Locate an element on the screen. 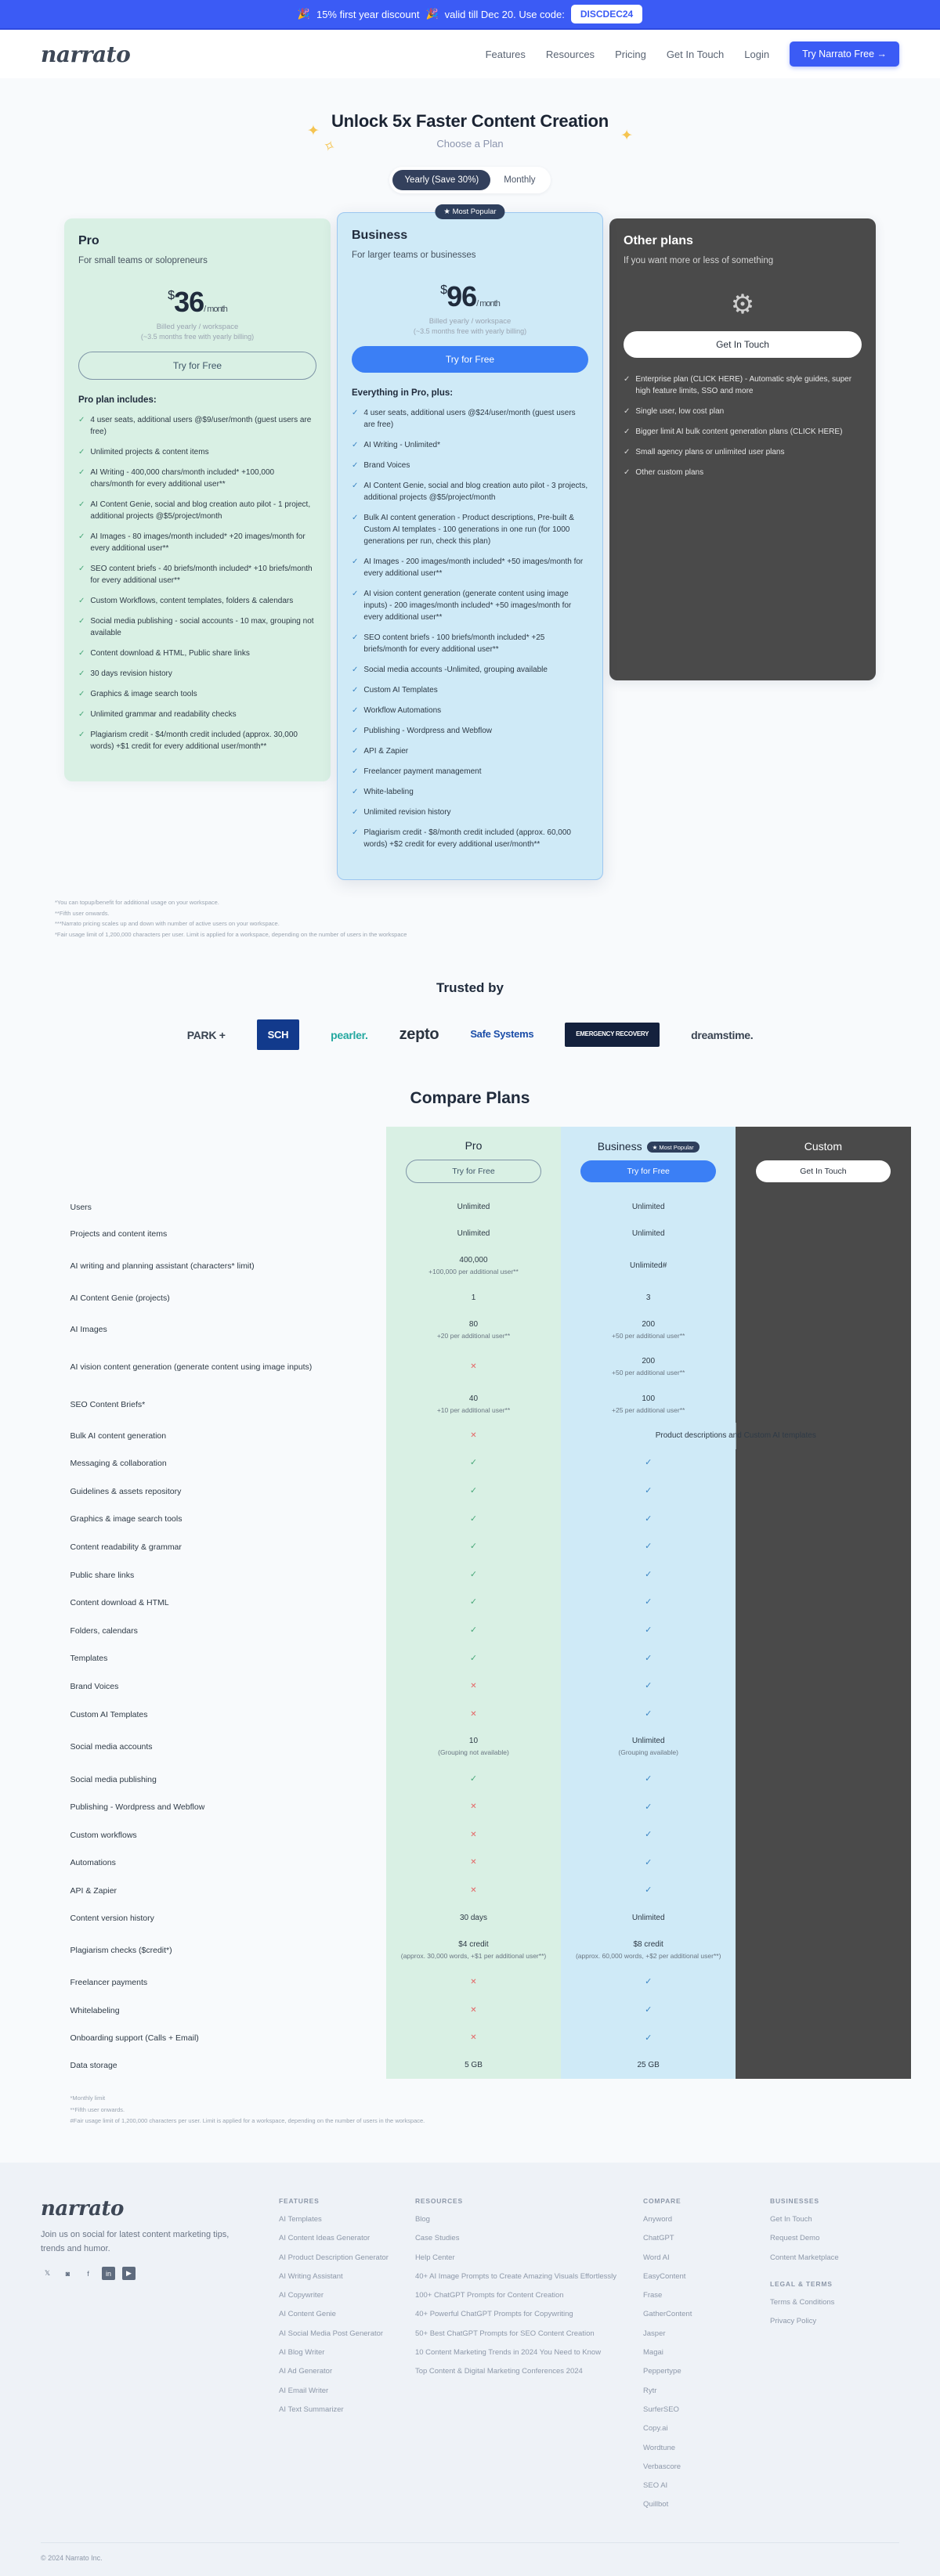 The height and width of the screenshot is (2576, 940). table-cell: ✓ is located at coordinates (649, 1603).